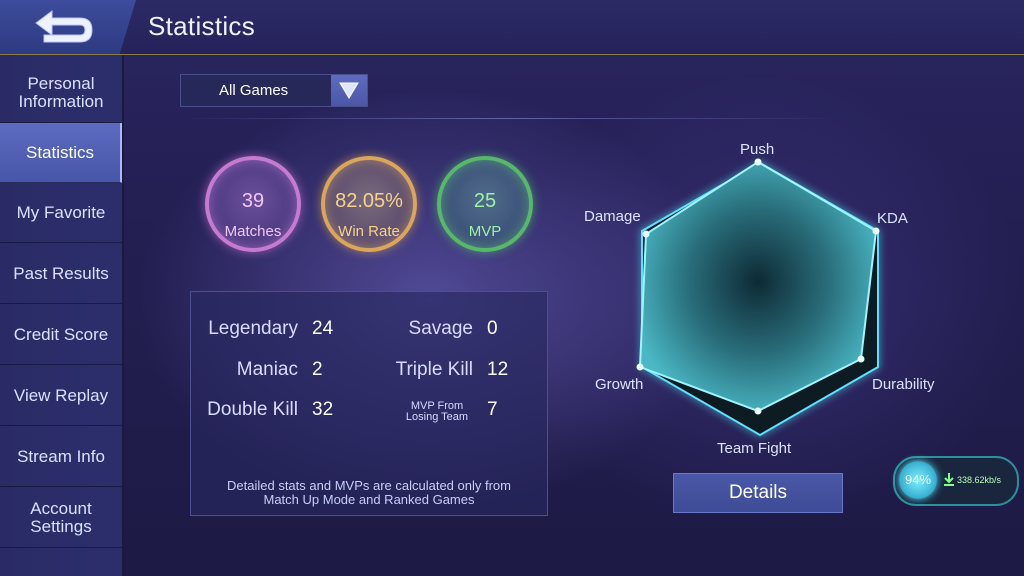 The height and width of the screenshot is (576, 1024). Describe the element at coordinates (498, 369) in the screenshot. I see `triple-kill-value: 12` at that location.